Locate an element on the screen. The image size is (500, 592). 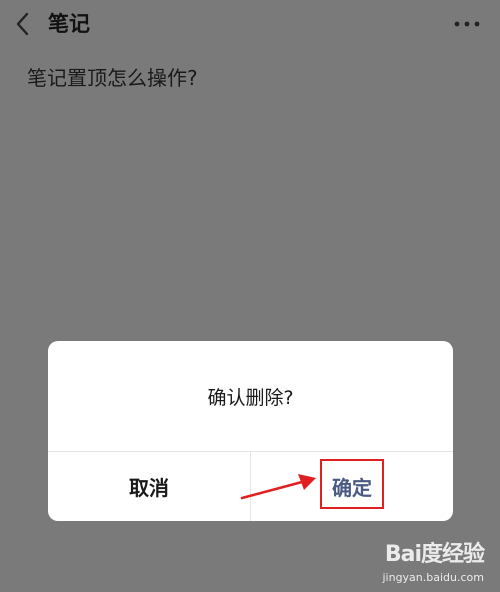
chevron-left-icon is located at coordinates (22, 24).